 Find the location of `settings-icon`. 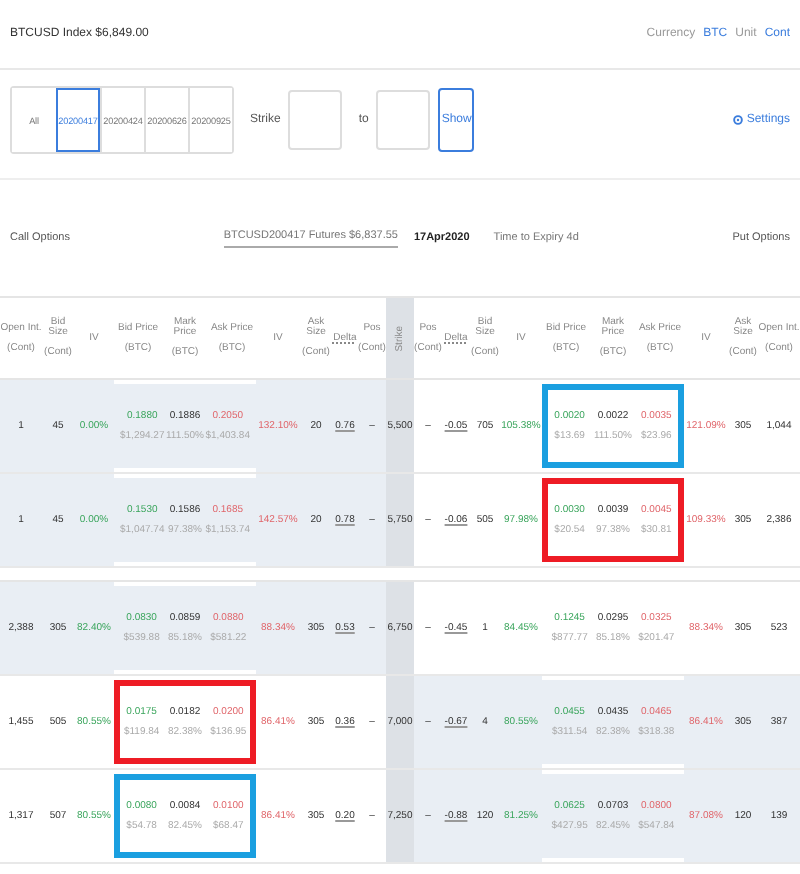

settings-icon is located at coordinates (738, 120).